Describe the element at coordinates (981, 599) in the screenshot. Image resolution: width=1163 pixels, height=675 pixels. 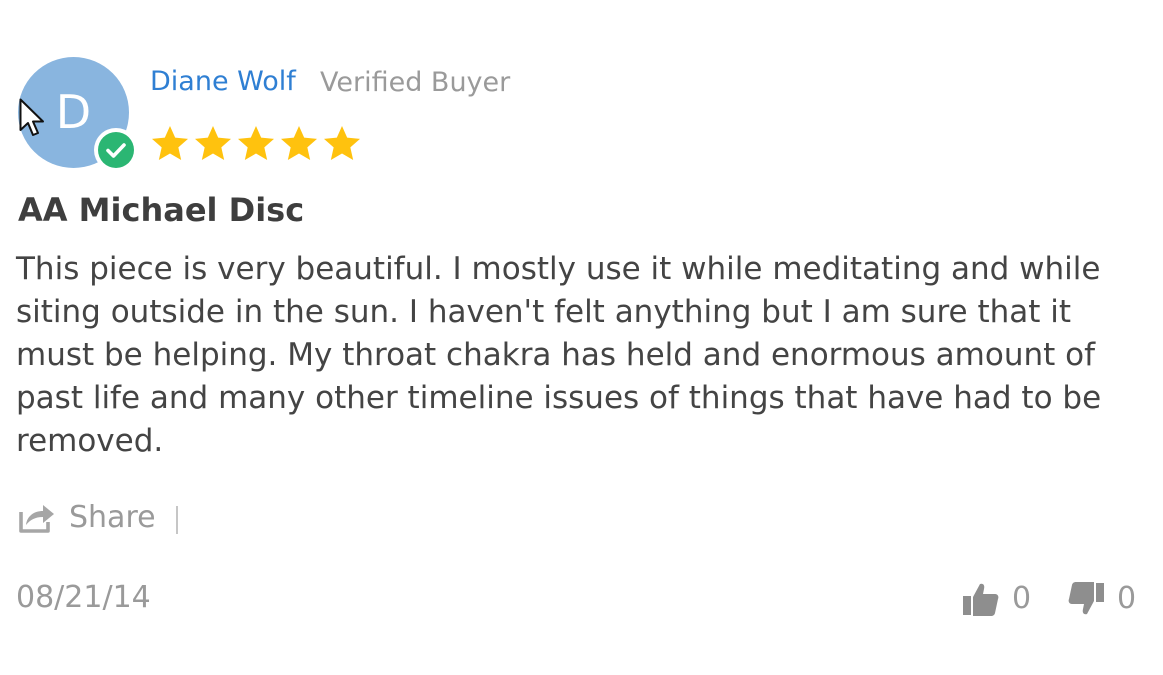
I see `thumbs-up-icon` at that location.